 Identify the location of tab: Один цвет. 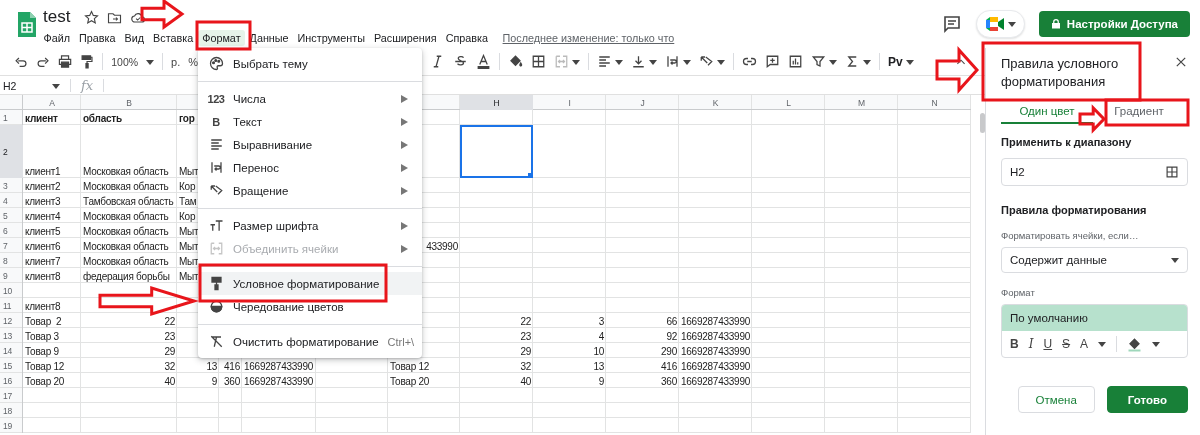
(1047, 113).